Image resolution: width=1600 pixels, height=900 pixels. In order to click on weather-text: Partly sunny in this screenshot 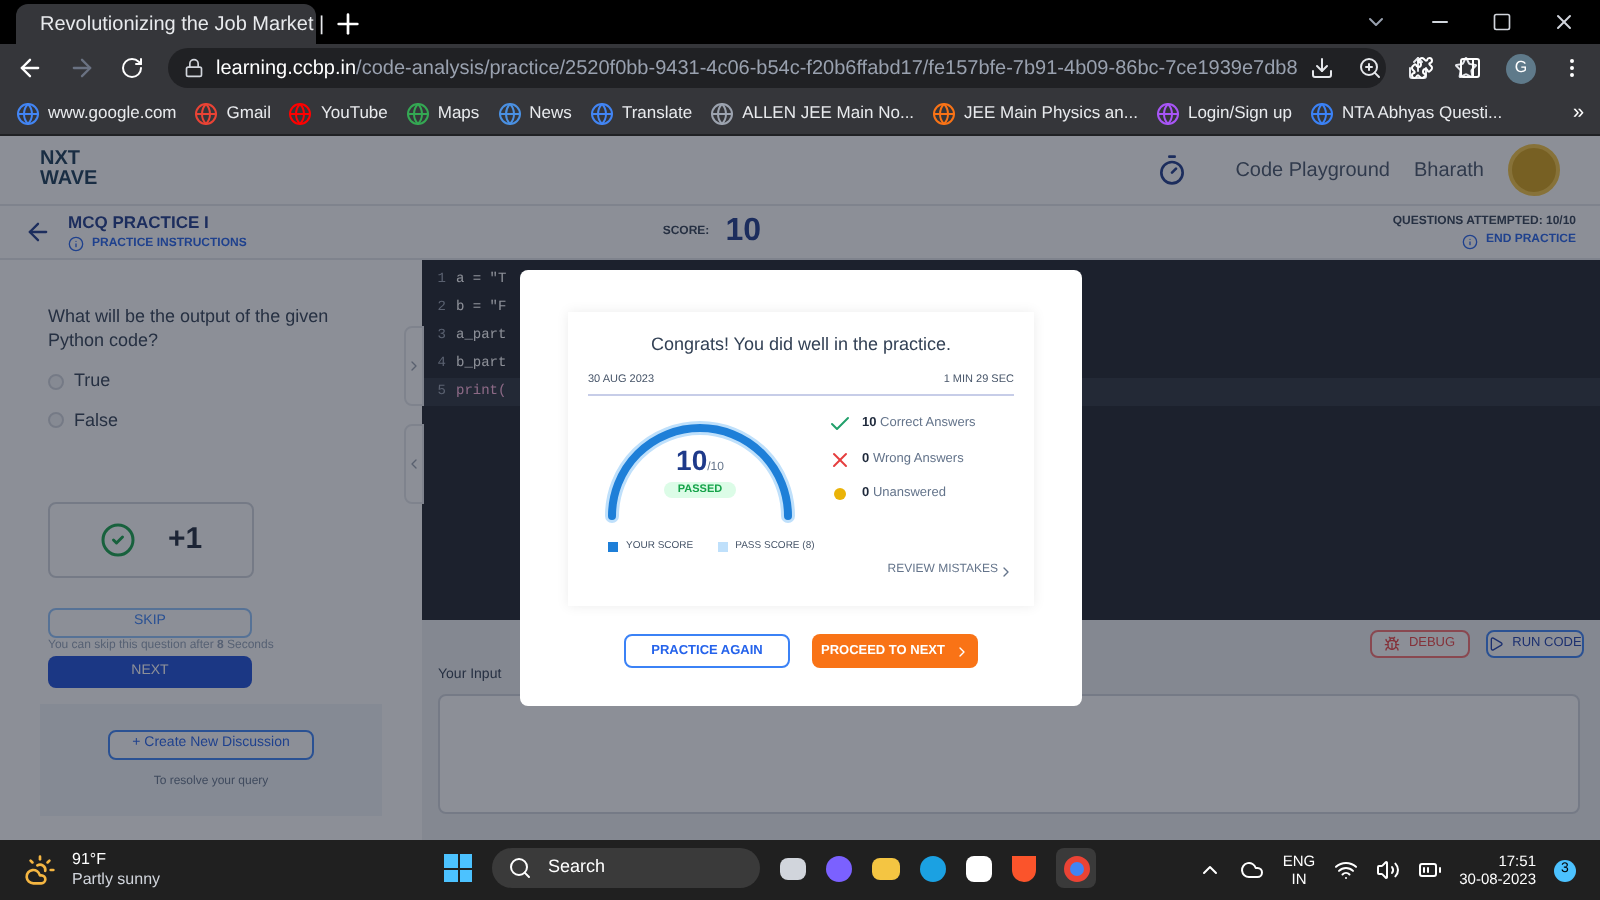, I will do `click(116, 880)`.